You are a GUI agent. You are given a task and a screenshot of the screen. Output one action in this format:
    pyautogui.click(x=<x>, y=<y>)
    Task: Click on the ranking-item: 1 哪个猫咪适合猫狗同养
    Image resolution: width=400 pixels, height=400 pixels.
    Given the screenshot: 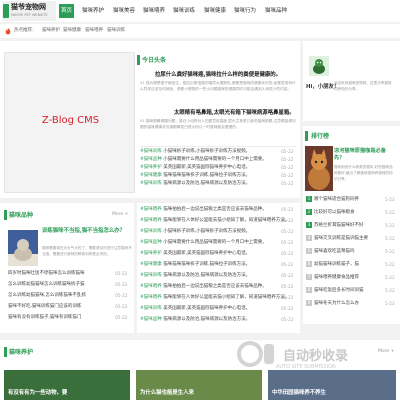 What is the action you would take?
    pyautogui.click(x=332, y=200)
    